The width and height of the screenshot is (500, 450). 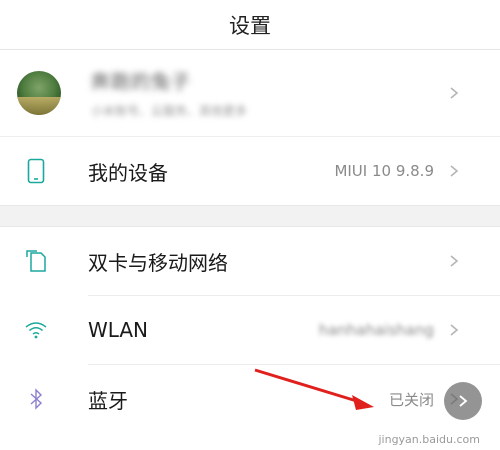 I want to click on row-label-wlan: WLAN, so click(x=118, y=330).